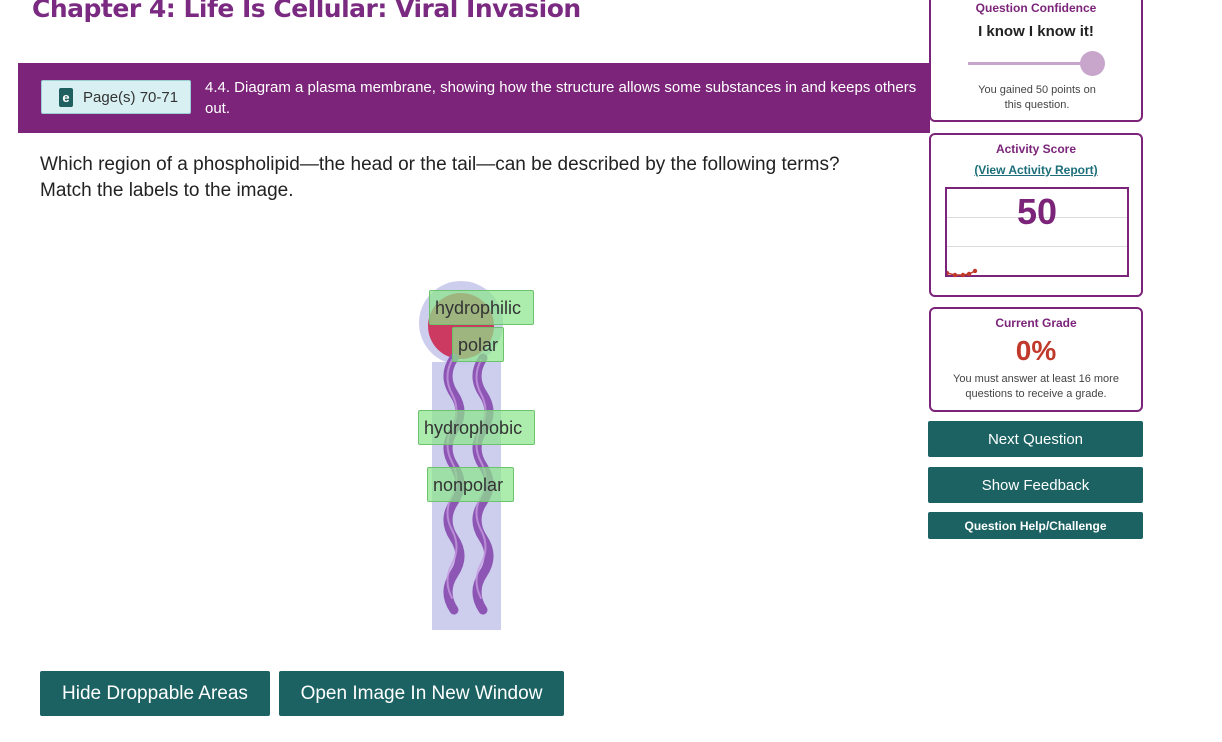 This screenshot has height=742, width=1222. Describe the element at coordinates (481, 307) in the screenshot. I see `label-hydrophilic: hydrophilic` at that location.